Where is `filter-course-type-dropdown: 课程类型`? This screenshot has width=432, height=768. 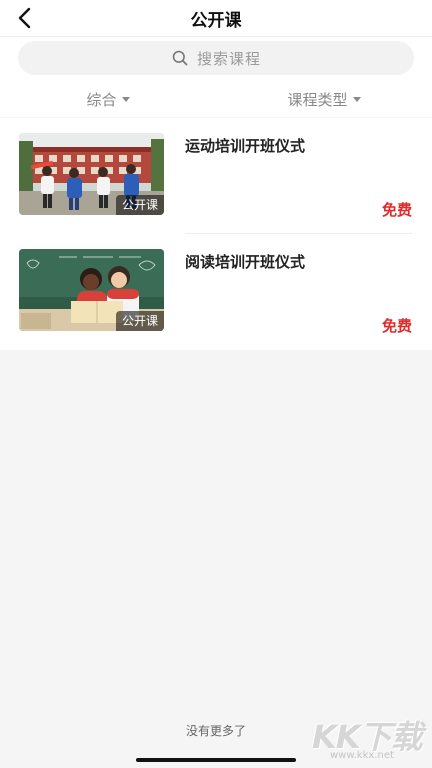 filter-course-type-dropdown: 课程类型 is located at coordinates (324, 99).